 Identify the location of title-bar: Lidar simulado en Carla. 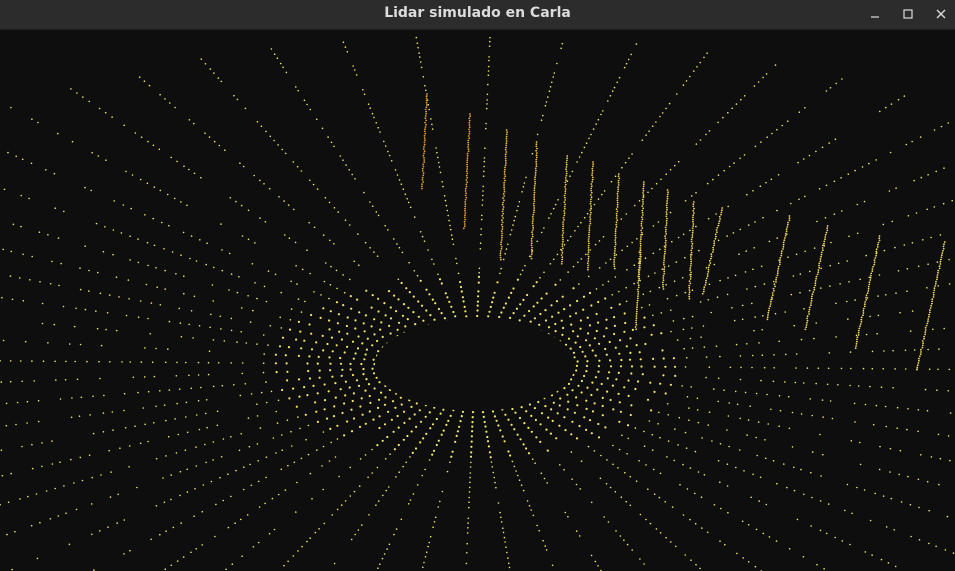
(477, 15).